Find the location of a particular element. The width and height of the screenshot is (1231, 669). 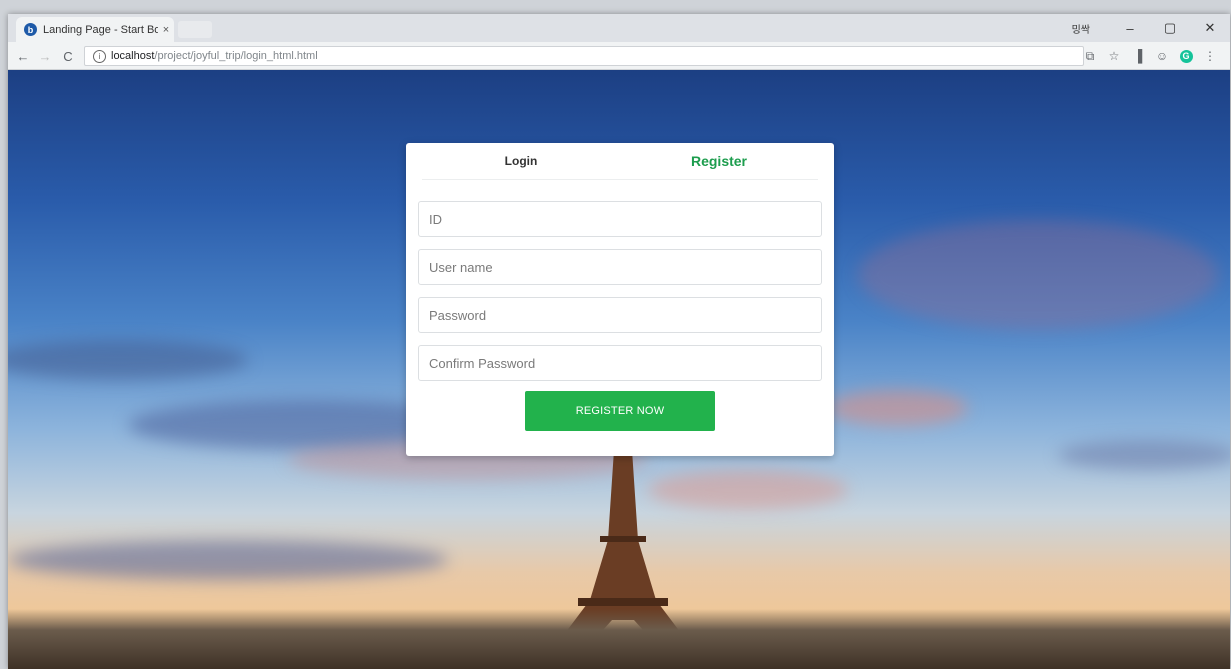

register-now-button: REGISTER NOW is located at coordinates (620, 411).